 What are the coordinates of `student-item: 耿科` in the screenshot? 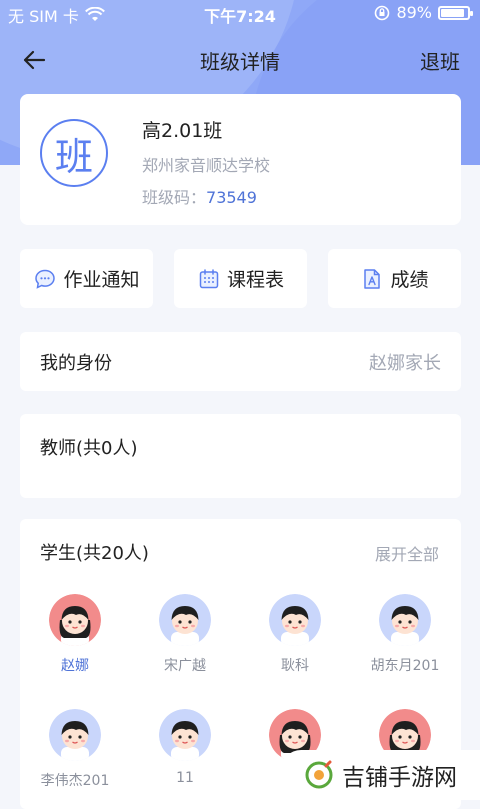 It's located at (295, 634).